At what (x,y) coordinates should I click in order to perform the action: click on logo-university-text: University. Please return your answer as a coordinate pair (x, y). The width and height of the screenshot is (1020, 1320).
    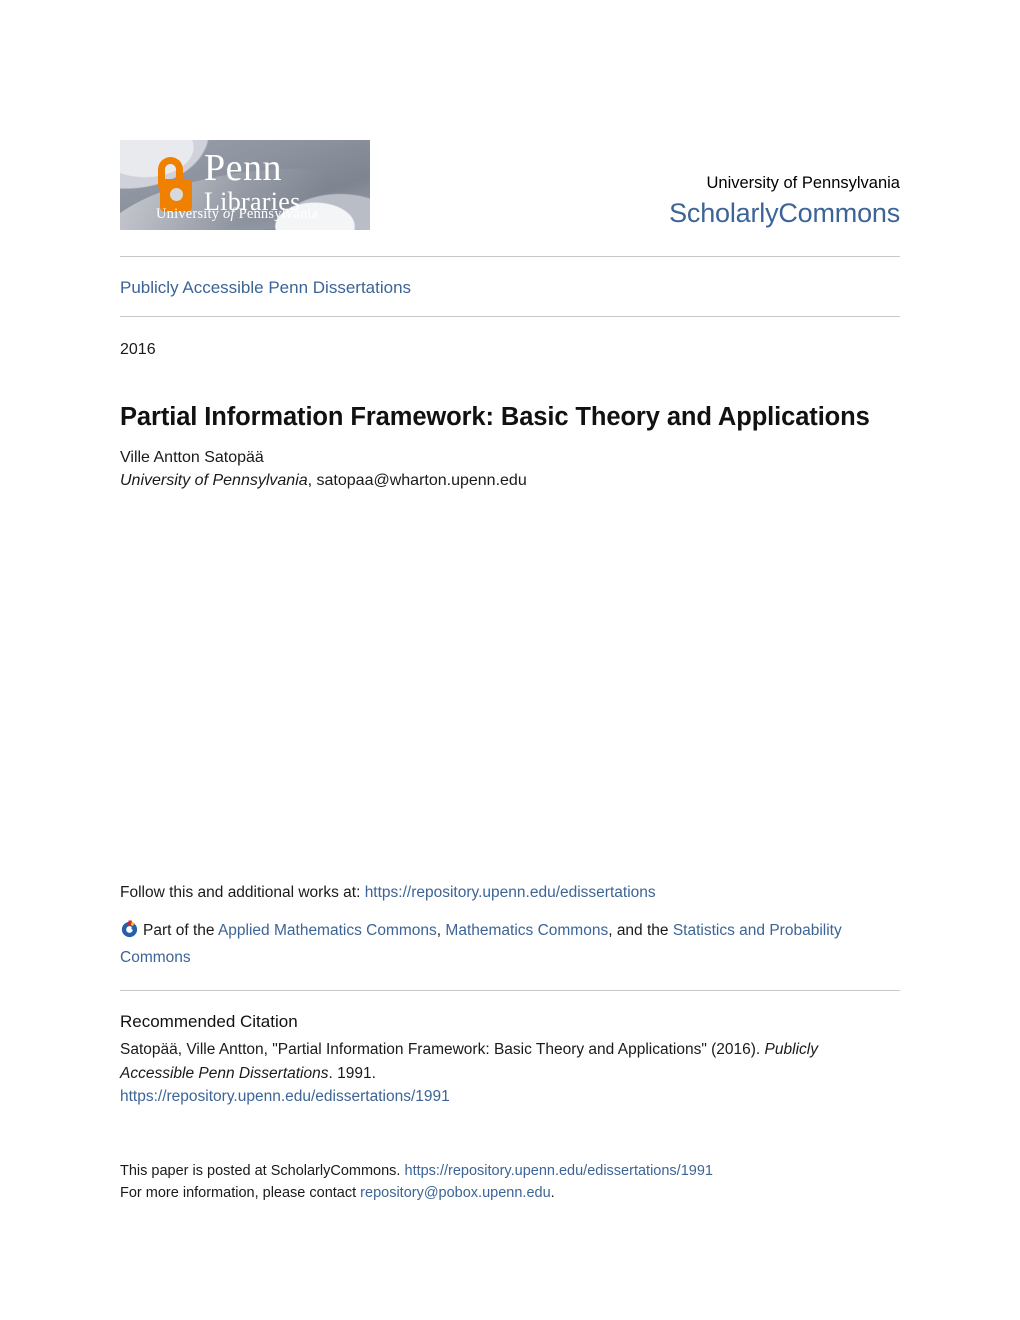
    Looking at the image, I should click on (188, 214).